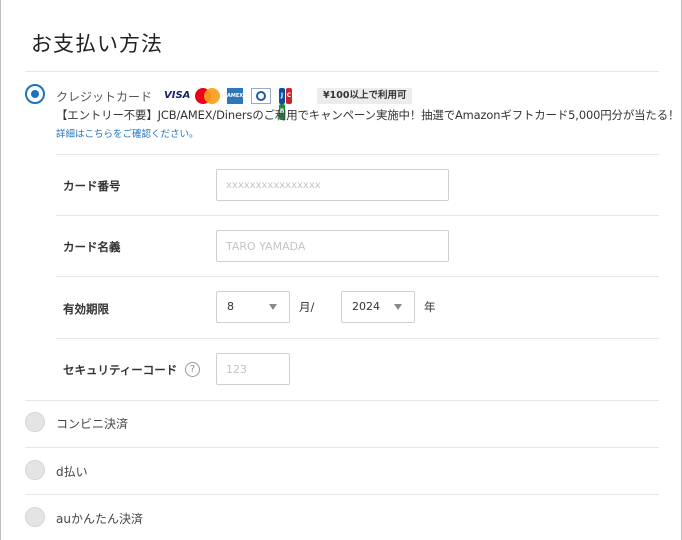  What do you see at coordinates (35, 422) in the screenshot?
I see `convenience-store-radio` at bounding box center [35, 422].